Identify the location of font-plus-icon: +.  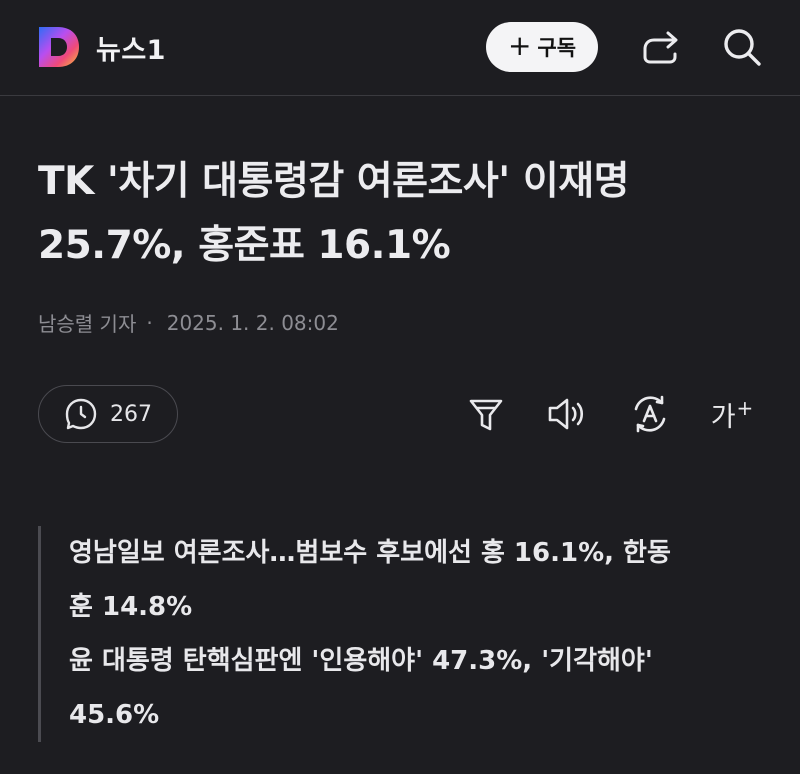
(745, 408).